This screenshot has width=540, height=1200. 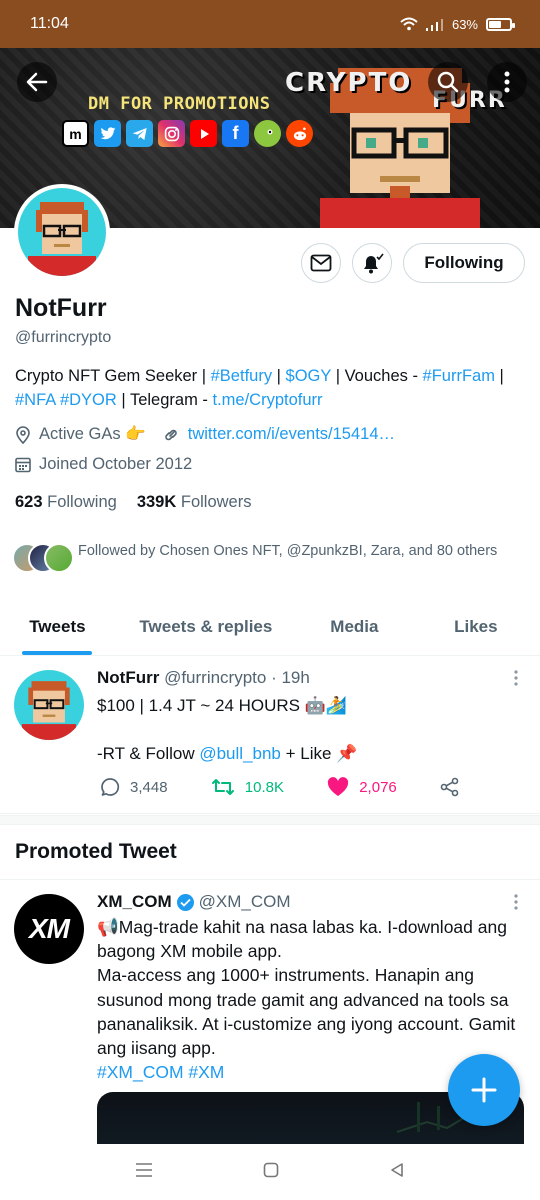 I want to click on back-arrow-icon, so click(x=37, y=82).